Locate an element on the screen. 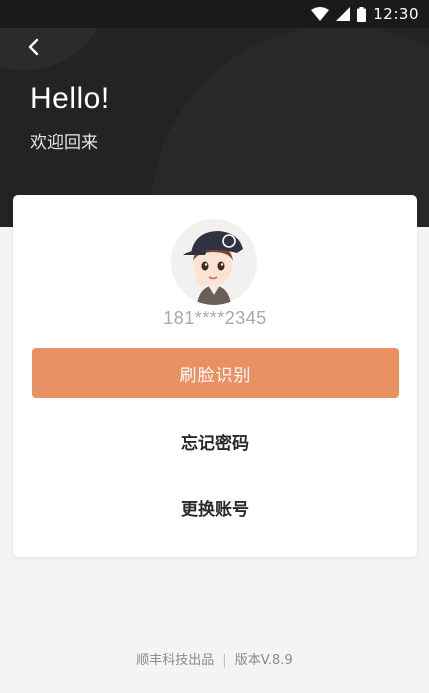 Image resolution: width=429 pixels, height=693 pixels. avatar-illustration is located at coordinates (213, 268).